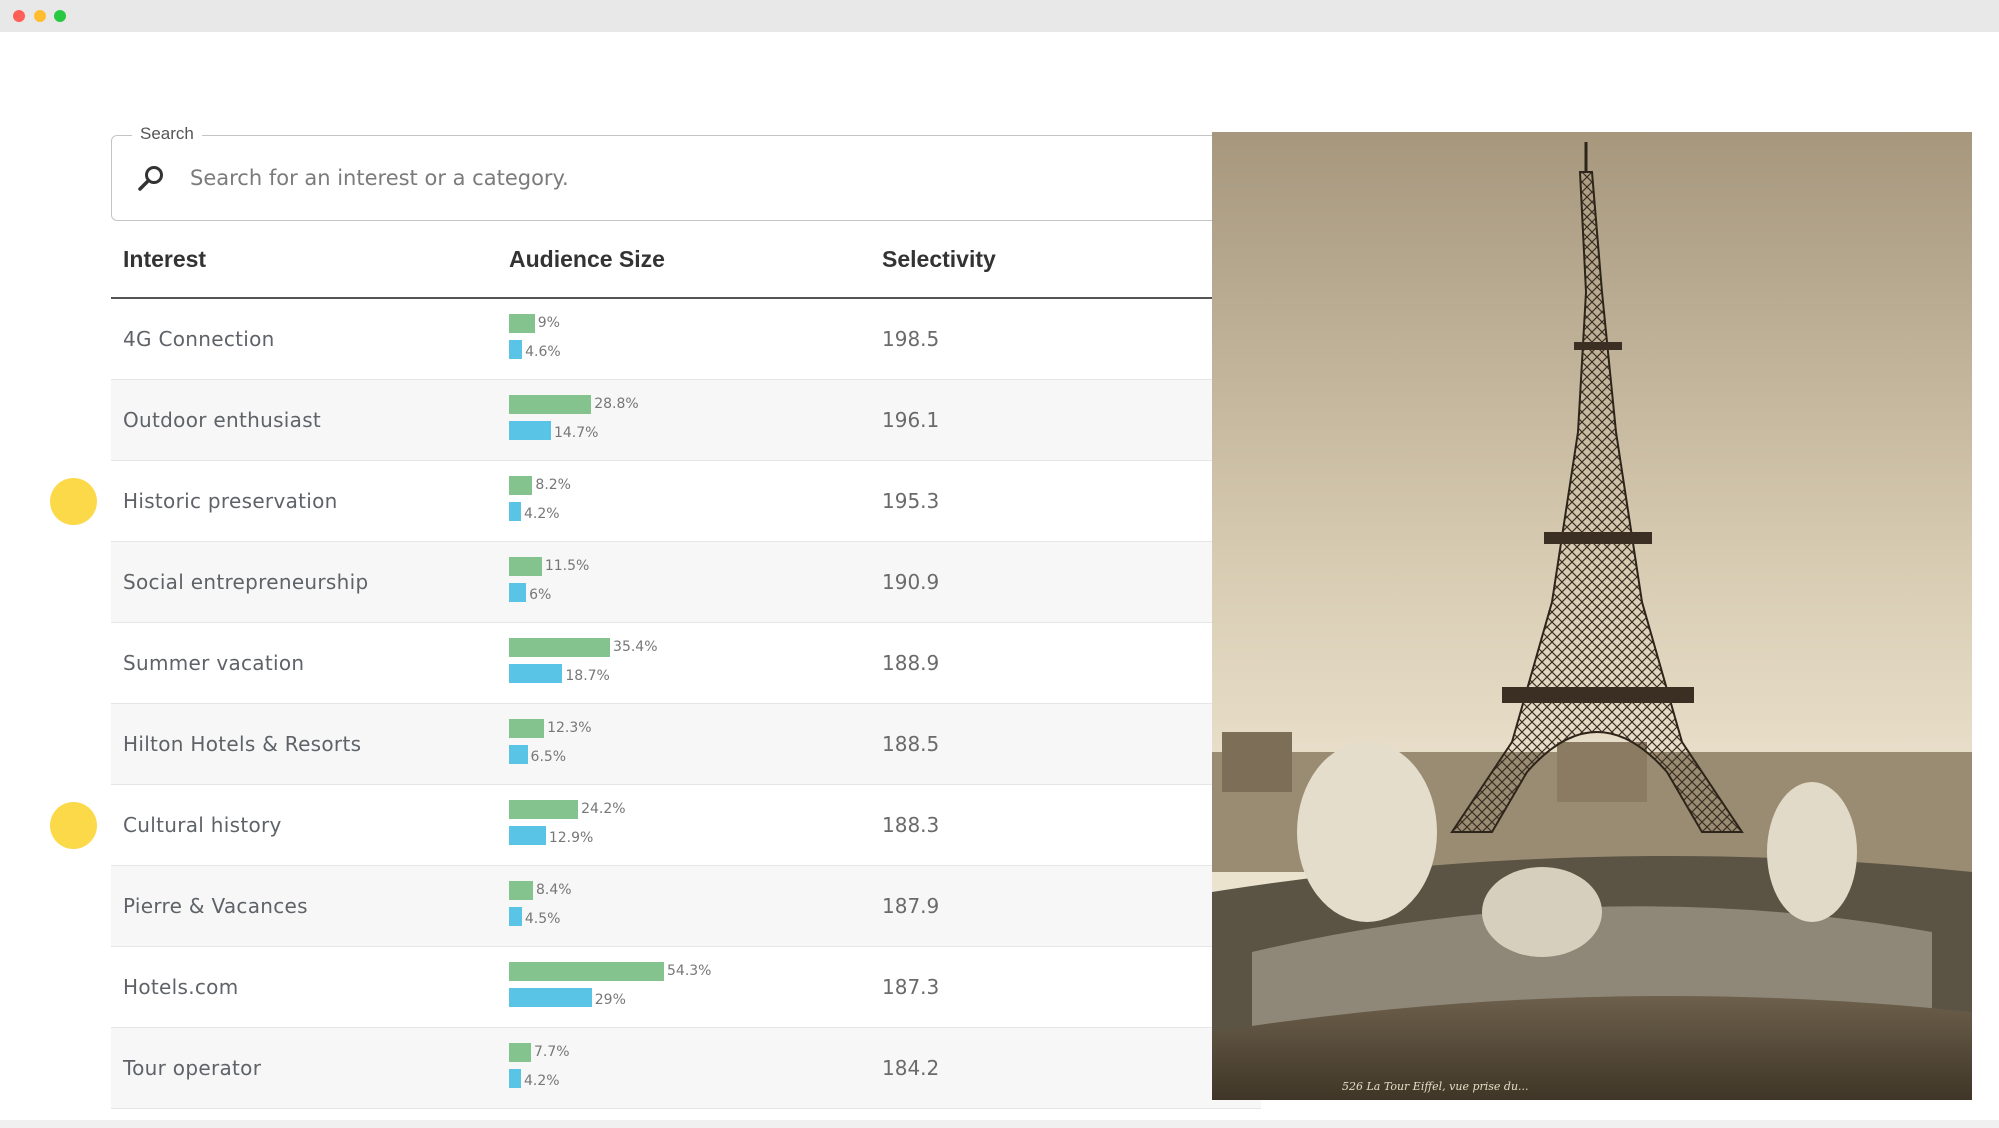 The image size is (1999, 1128). What do you see at coordinates (576, 433) in the screenshot?
I see `comparison-pct: 14.7%` at bounding box center [576, 433].